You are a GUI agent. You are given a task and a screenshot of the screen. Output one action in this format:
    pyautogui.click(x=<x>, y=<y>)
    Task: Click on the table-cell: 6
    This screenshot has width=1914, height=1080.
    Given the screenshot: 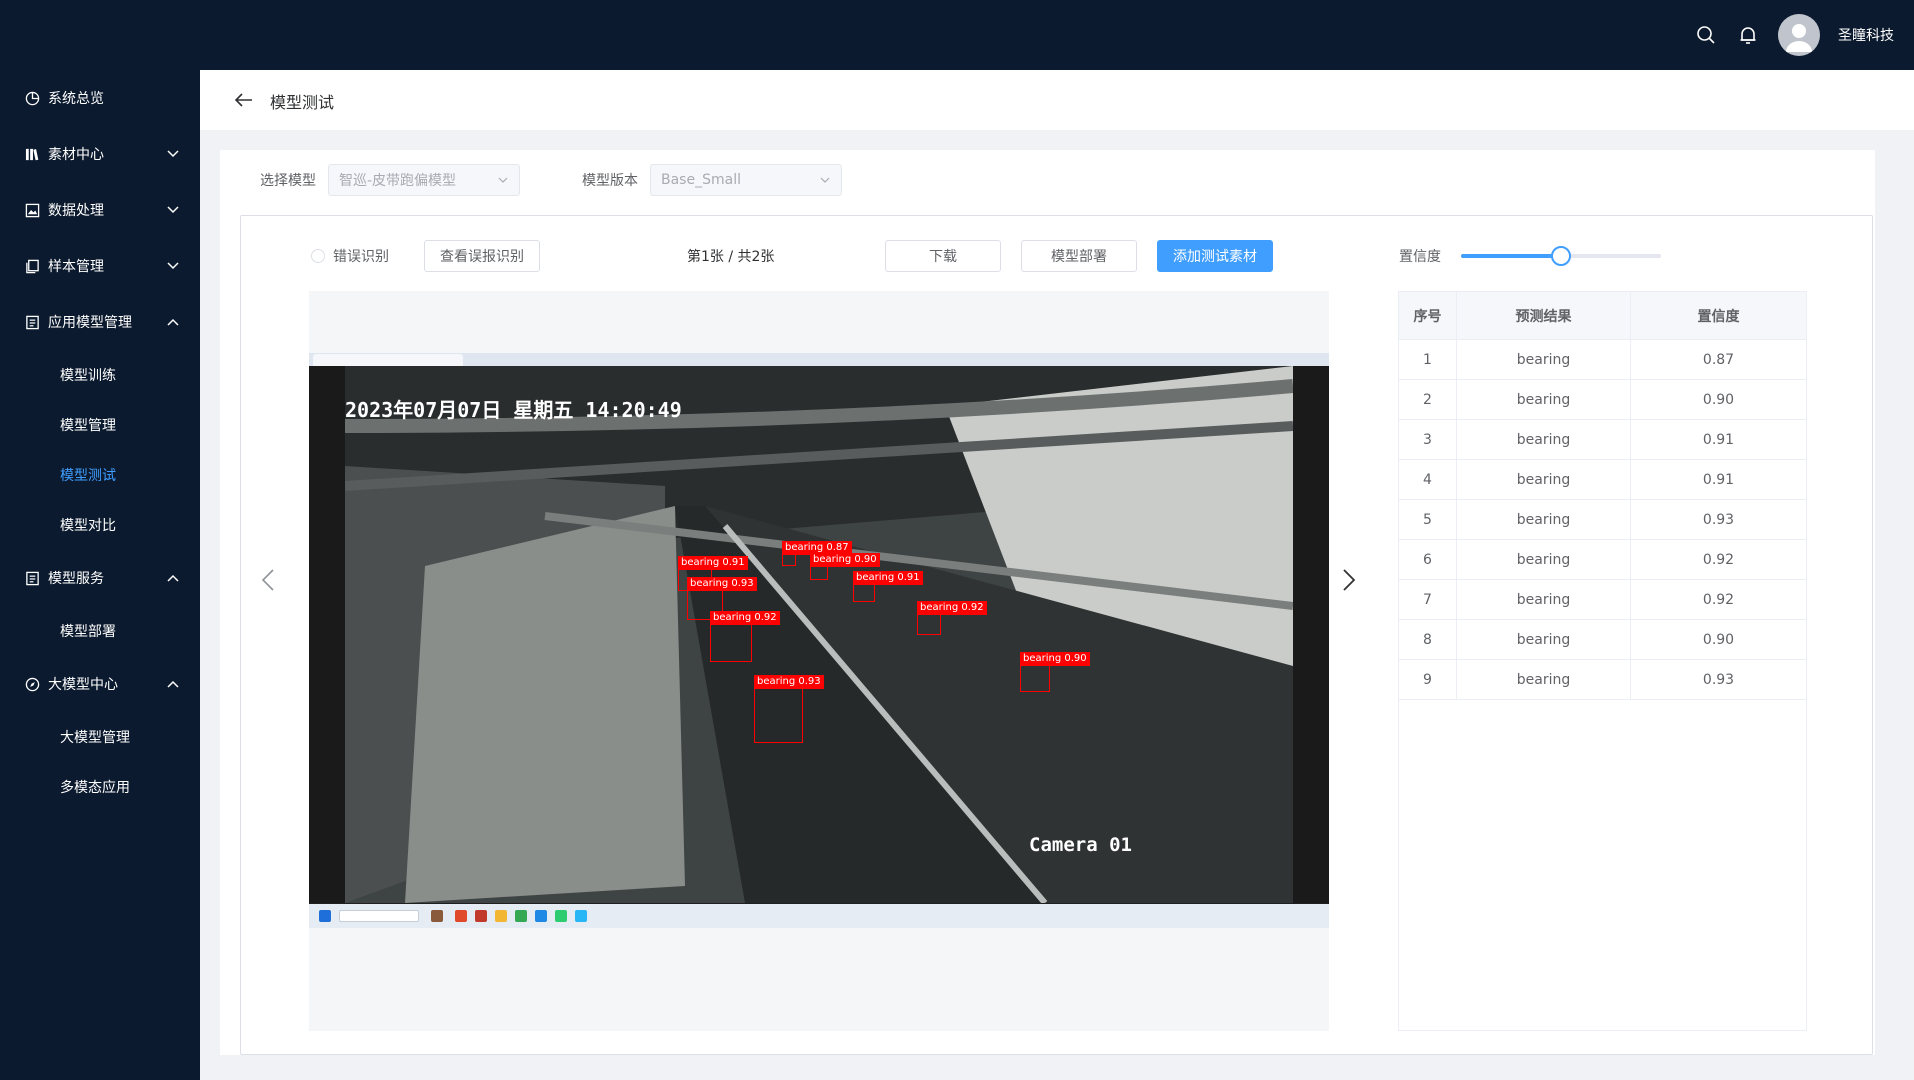 What is the action you would take?
    pyautogui.click(x=1428, y=560)
    